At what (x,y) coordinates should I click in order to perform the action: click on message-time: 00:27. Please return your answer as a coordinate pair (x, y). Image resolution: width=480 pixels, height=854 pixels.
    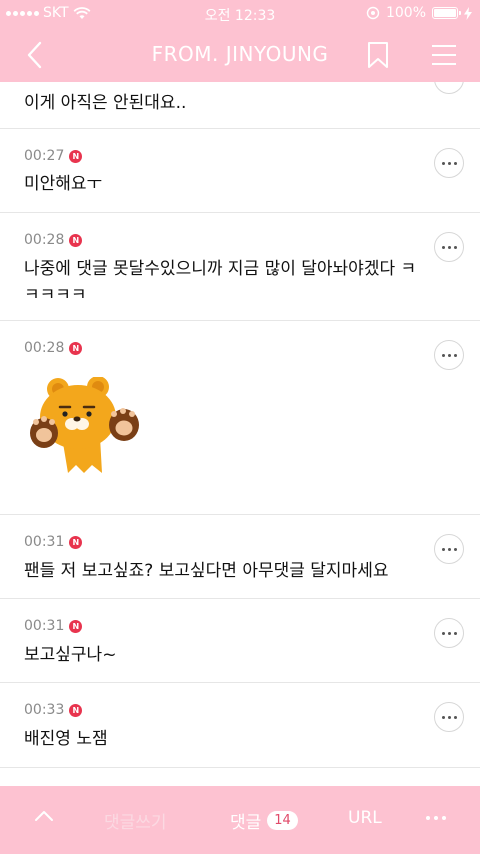
    Looking at the image, I should click on (44, 156).